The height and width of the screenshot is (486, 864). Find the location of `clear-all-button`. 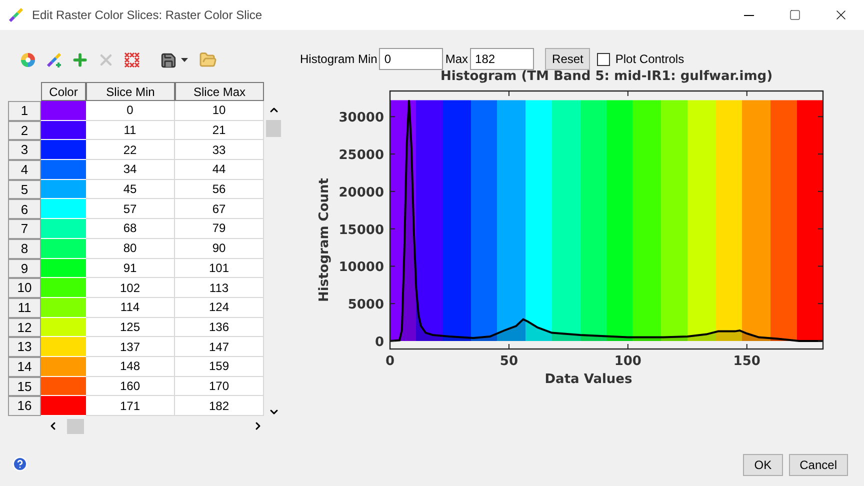

clear-all-button is located at coordinates (132, 60).